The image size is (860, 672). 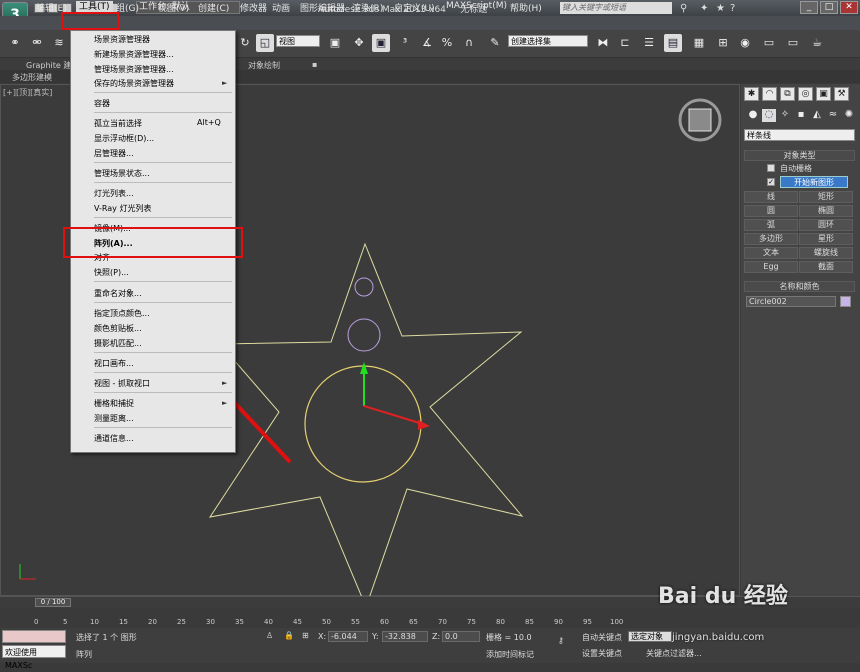 I want to click on create-tab-icon: ✱, so click(x=751, y=94).